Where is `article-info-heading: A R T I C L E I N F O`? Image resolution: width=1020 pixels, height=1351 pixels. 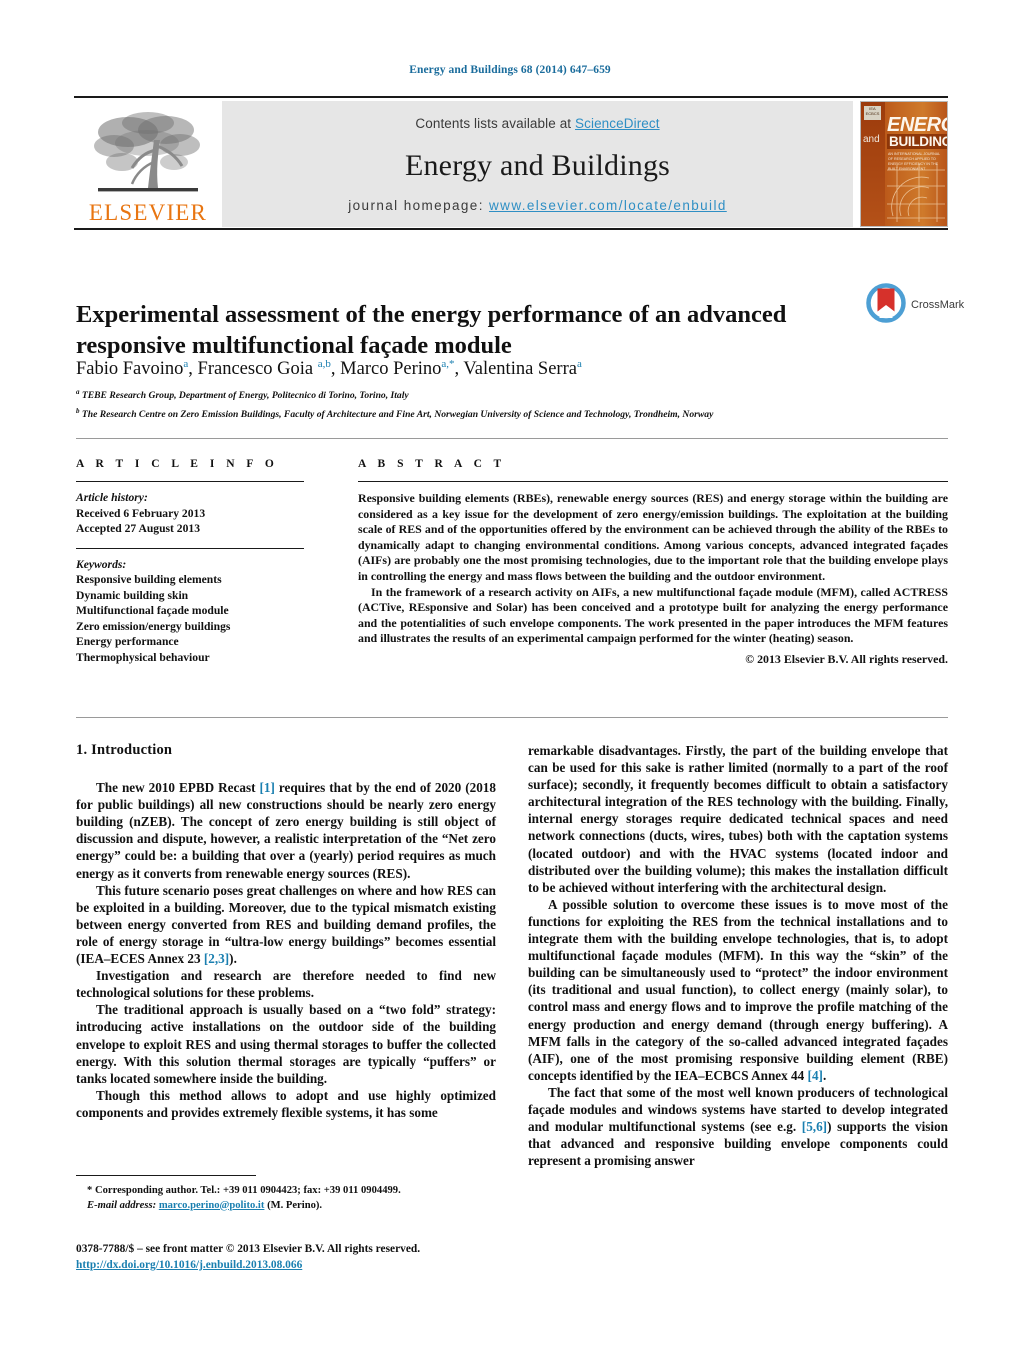
article-info-heading: A R T I C L E I N F O is located at coordinates (177, 464).